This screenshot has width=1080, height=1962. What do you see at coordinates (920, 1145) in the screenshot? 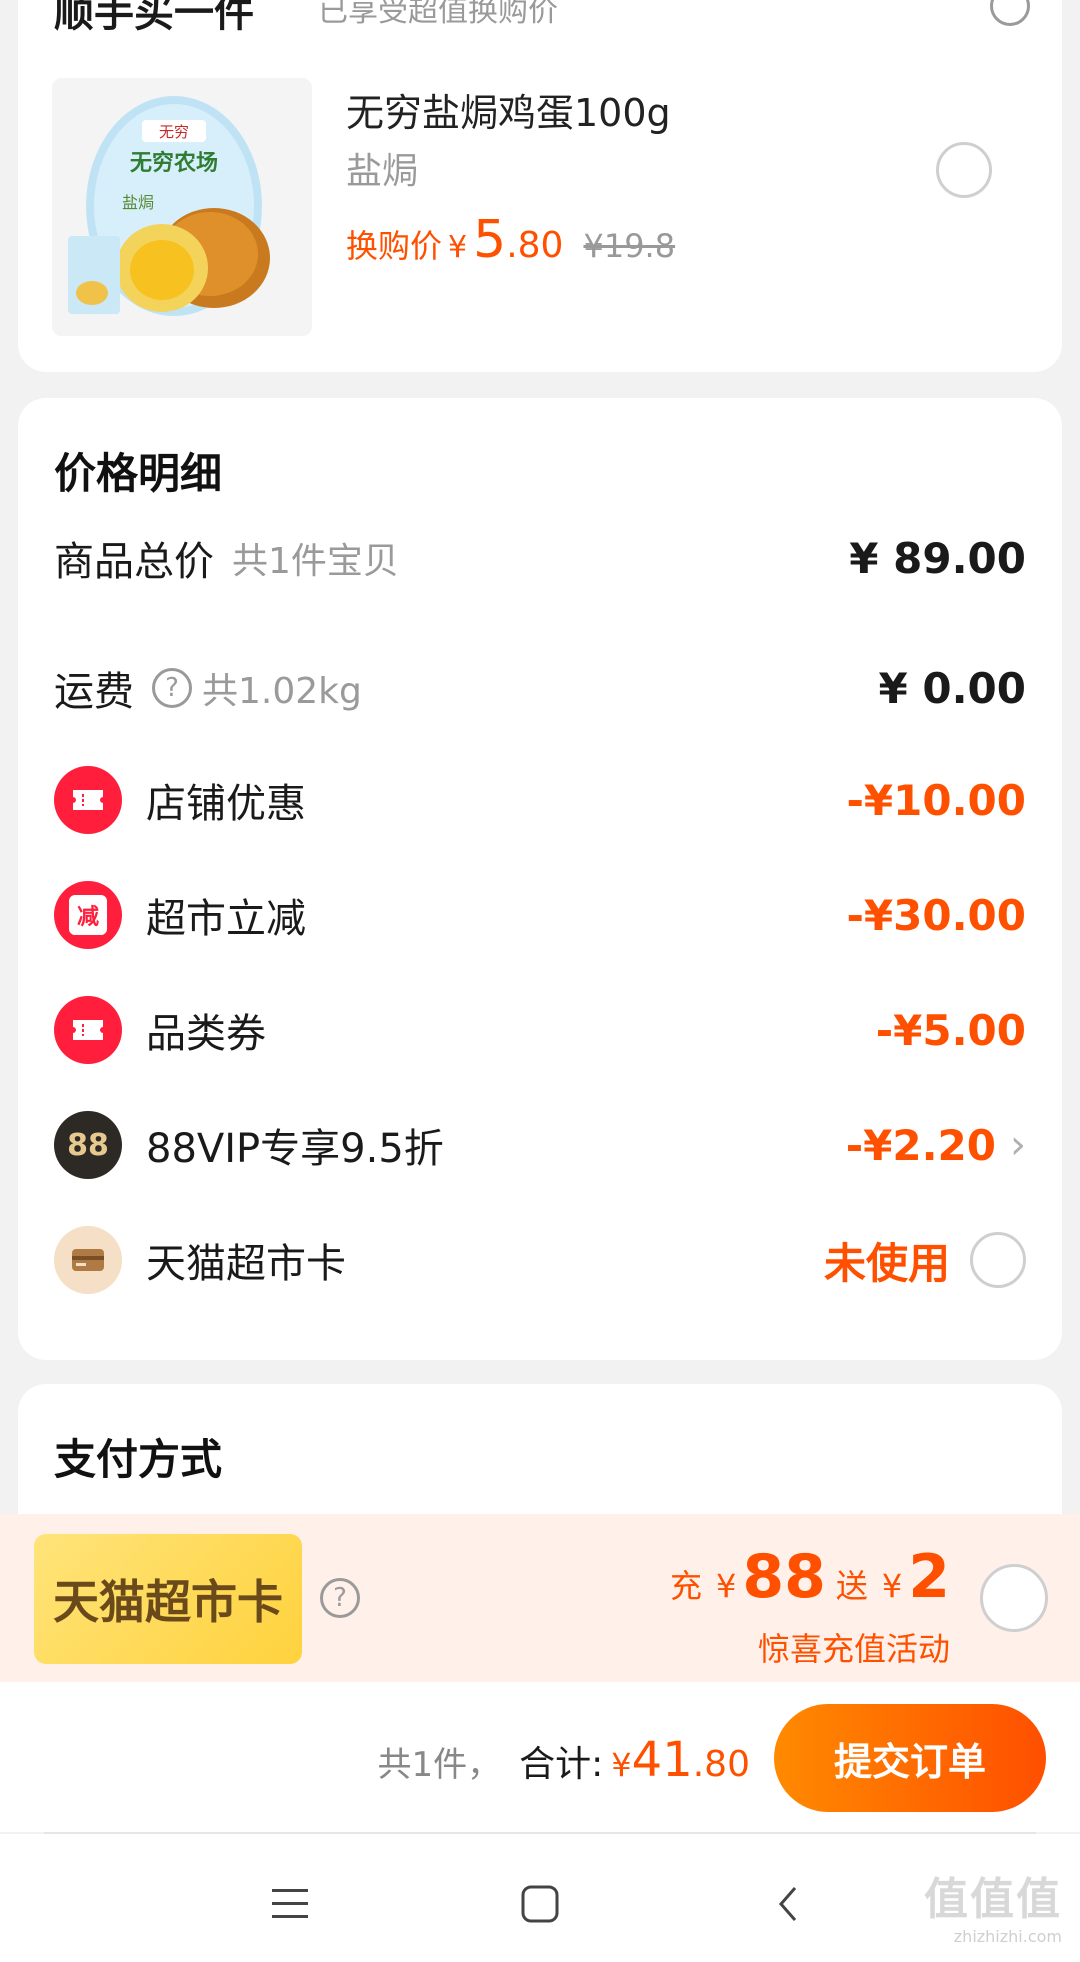
I see `discount-value: -¥2.20` at bounding box center [920, 1145].